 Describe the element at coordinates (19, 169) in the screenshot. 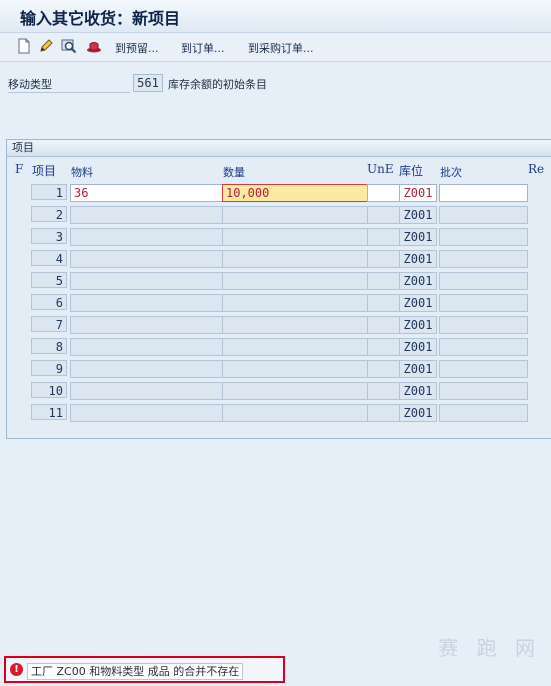

I see `col-header-f: F` at that location.